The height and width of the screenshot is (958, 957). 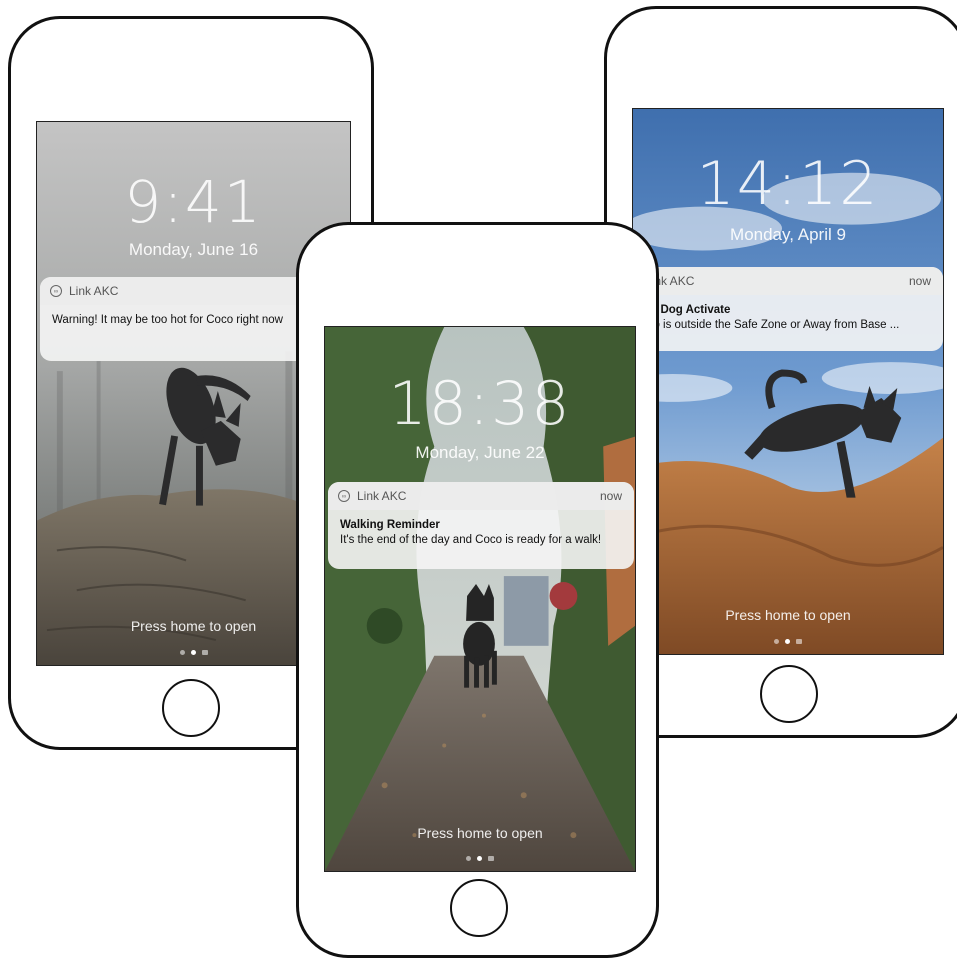 What do you see at coordinates (193, 202) in the screenshot?
I see `clock: 9:41` at bounding box center [193, 202].